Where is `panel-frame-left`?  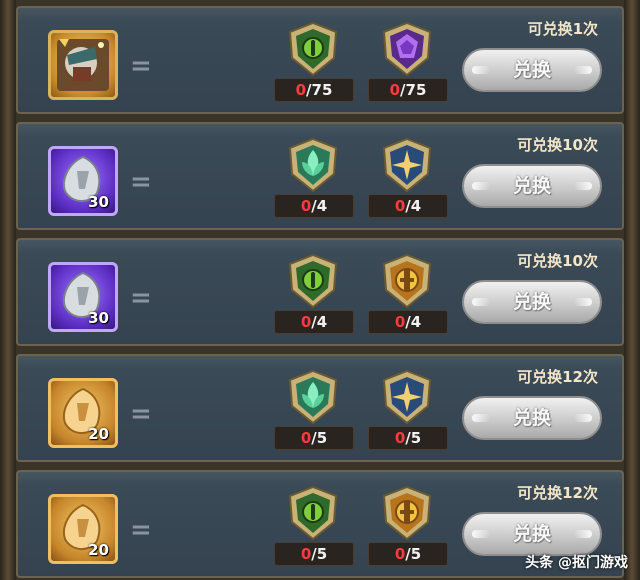
panel-frame-left is located at coordinates (8, 290).